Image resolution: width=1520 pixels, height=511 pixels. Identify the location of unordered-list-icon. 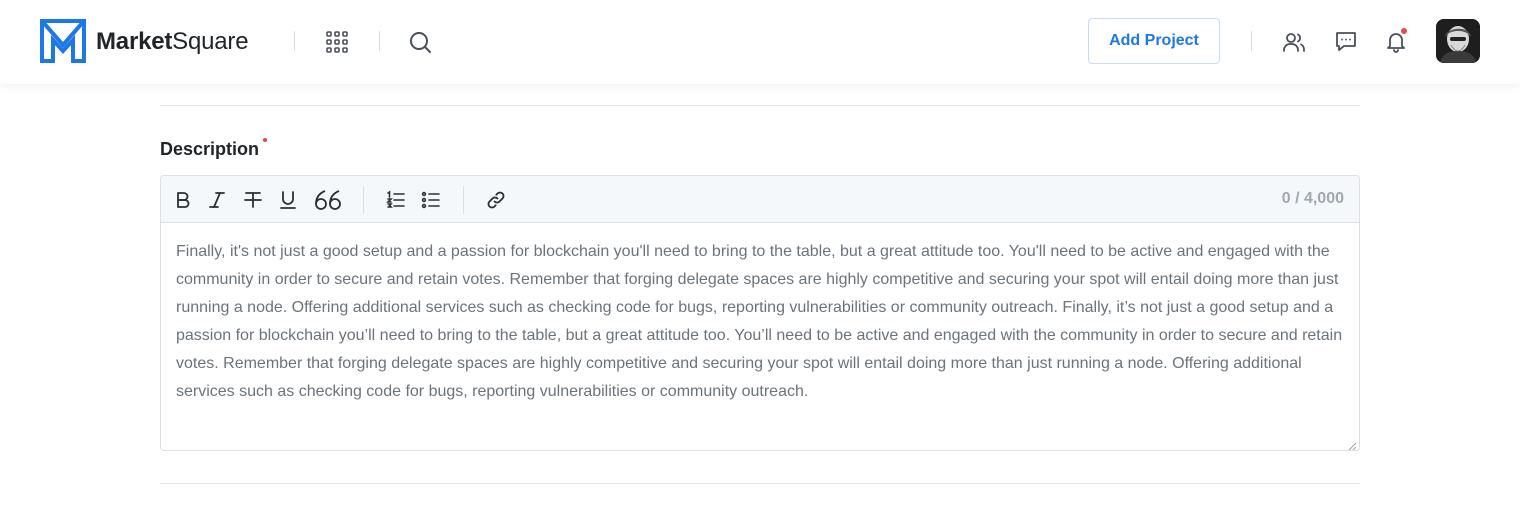
(431, 200).